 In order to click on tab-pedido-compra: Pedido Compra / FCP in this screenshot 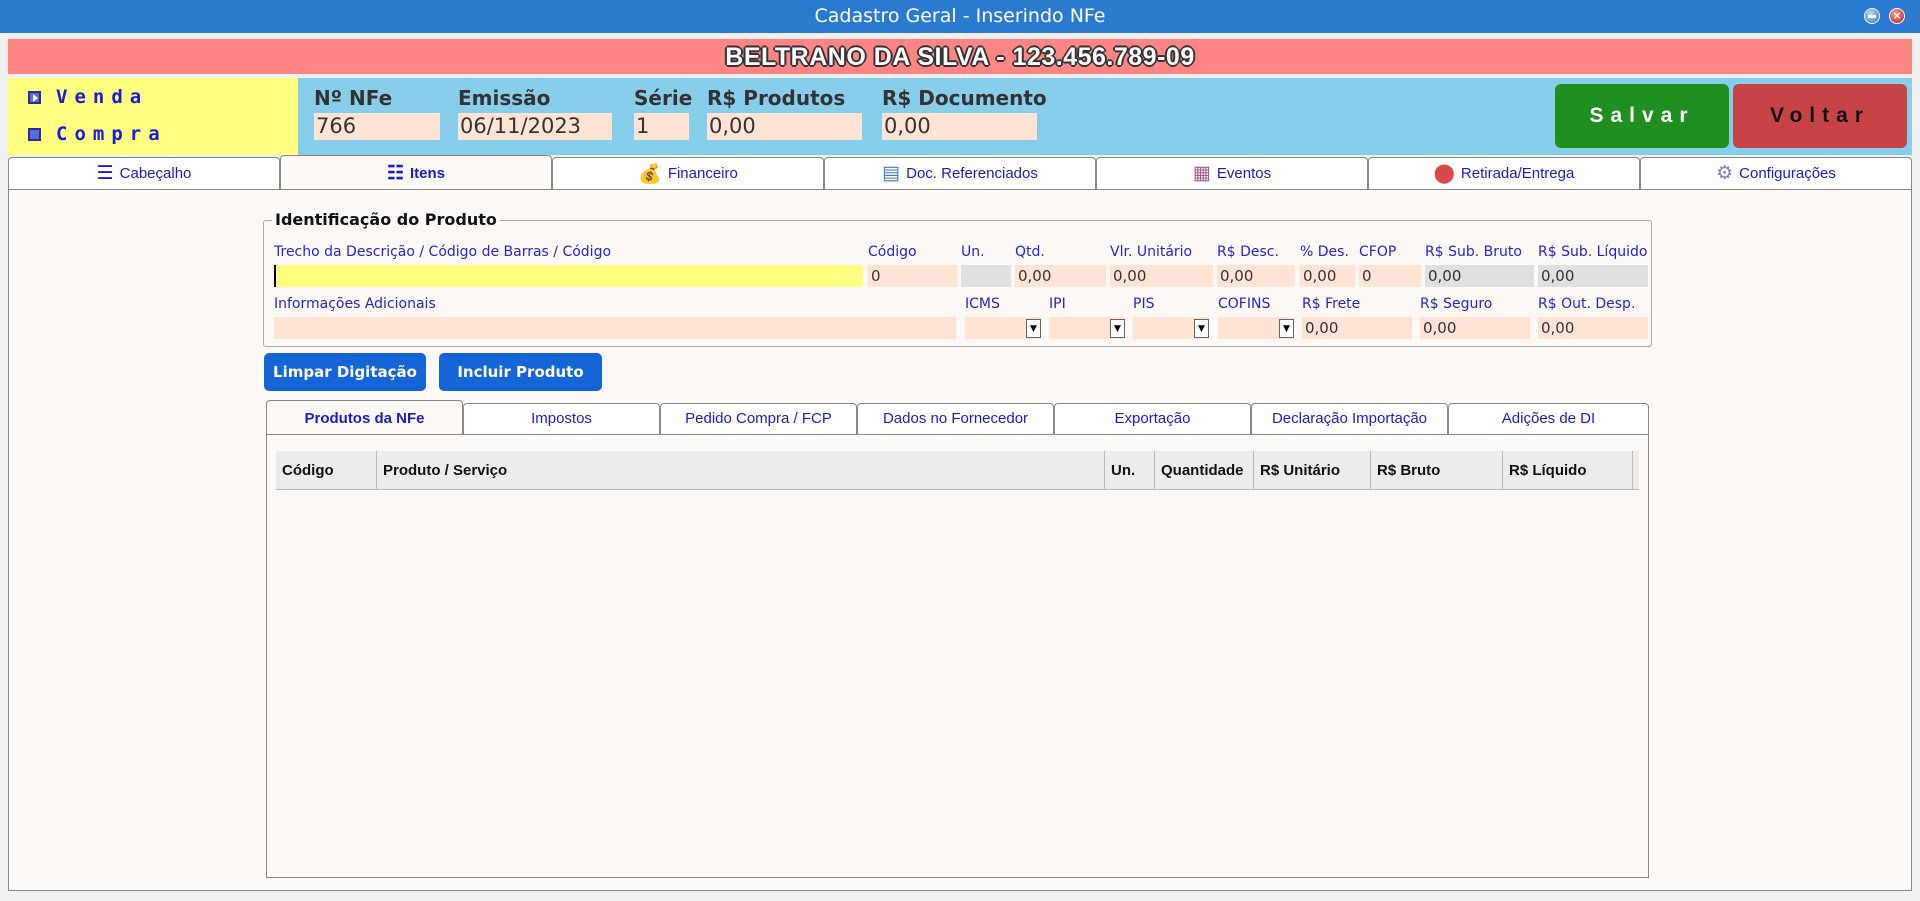, I will do `click(758, 418)`.